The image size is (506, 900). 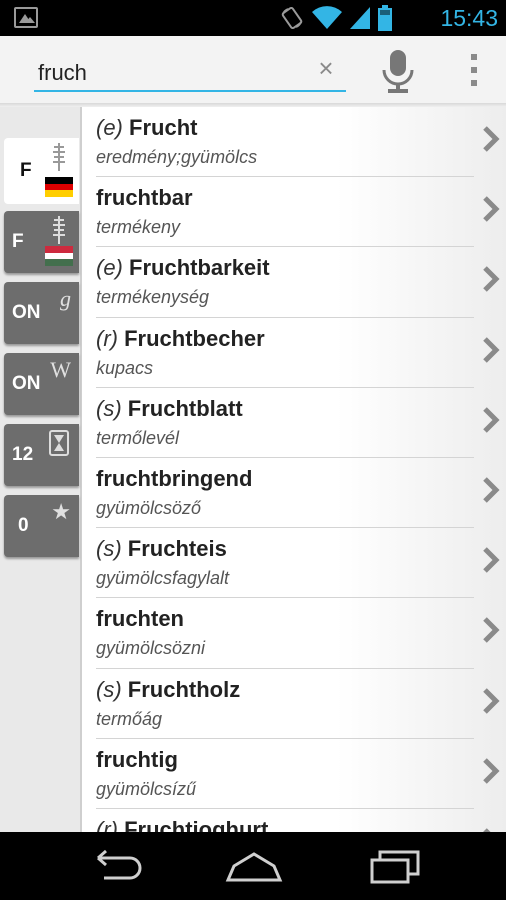 I want to click on search-input, so click(x=190, y=69).